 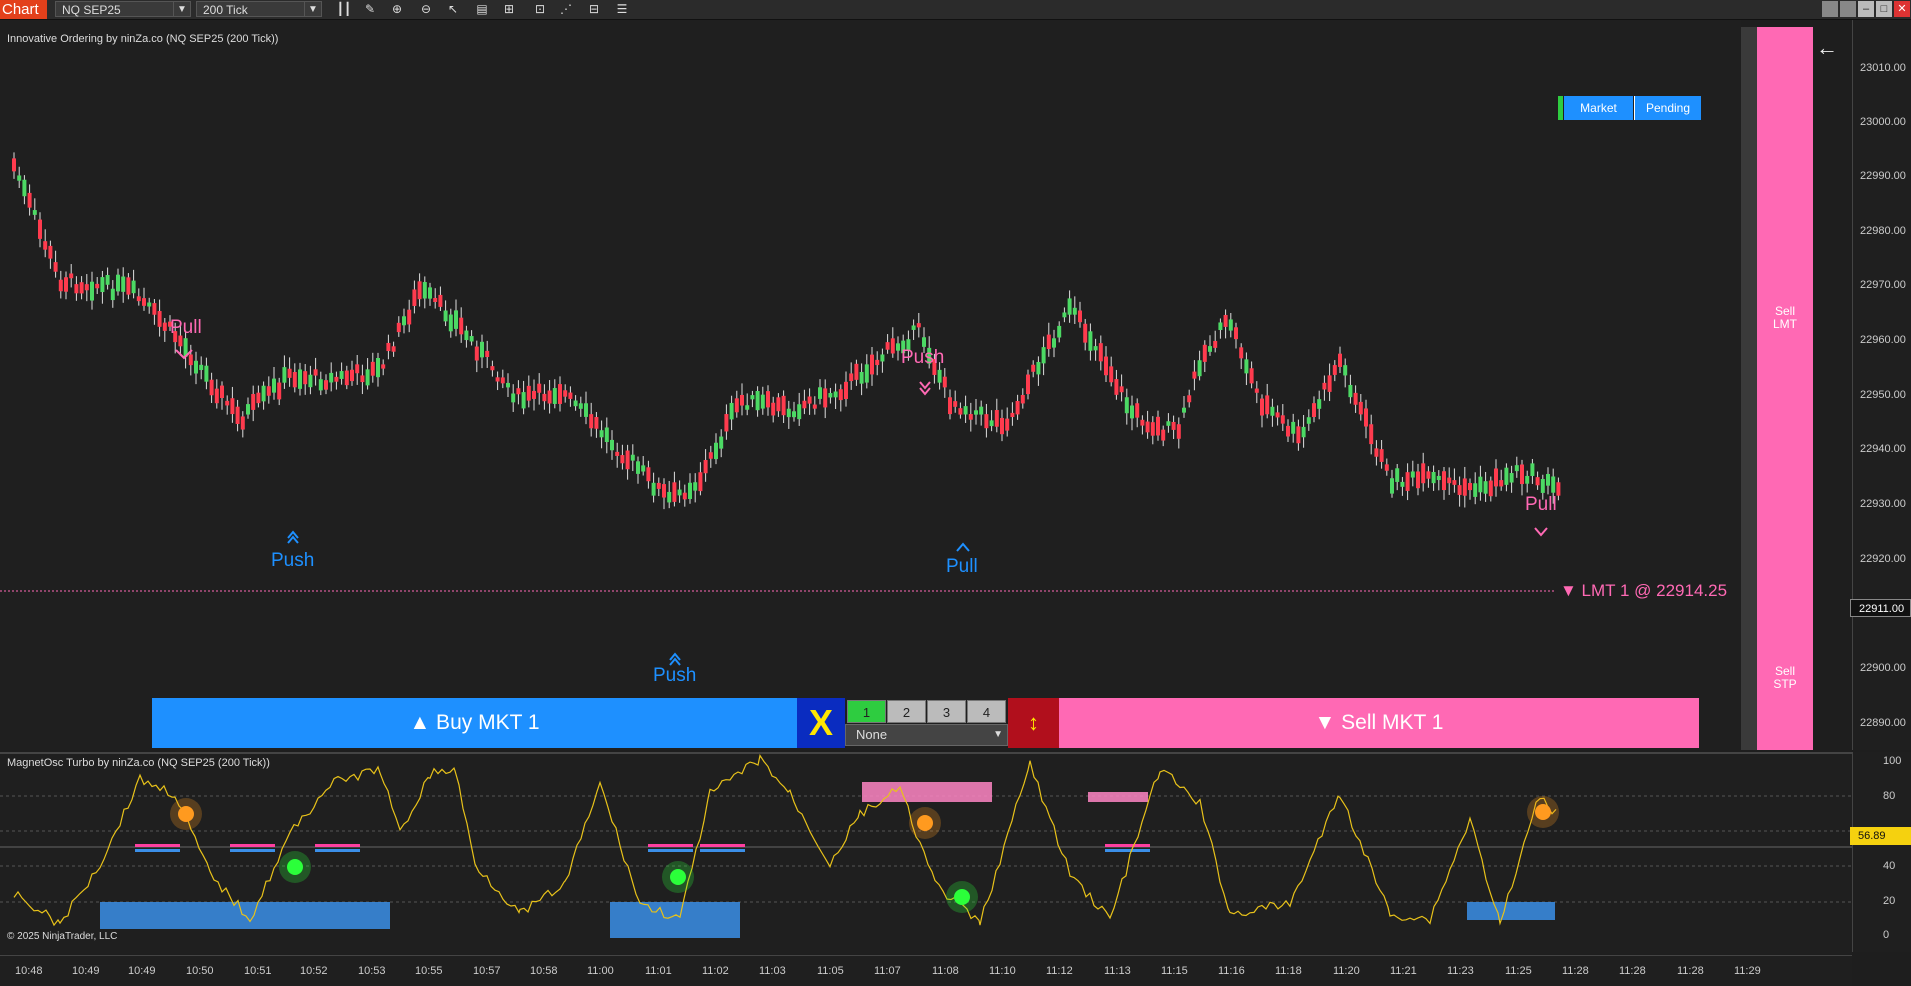 I want to click on time-label: 10:51, so click(x=258, y=971).